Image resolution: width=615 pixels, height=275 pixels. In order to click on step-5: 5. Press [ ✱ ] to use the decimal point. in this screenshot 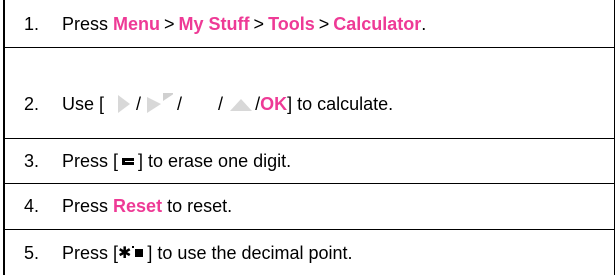, I will do `click(188, 253)`.